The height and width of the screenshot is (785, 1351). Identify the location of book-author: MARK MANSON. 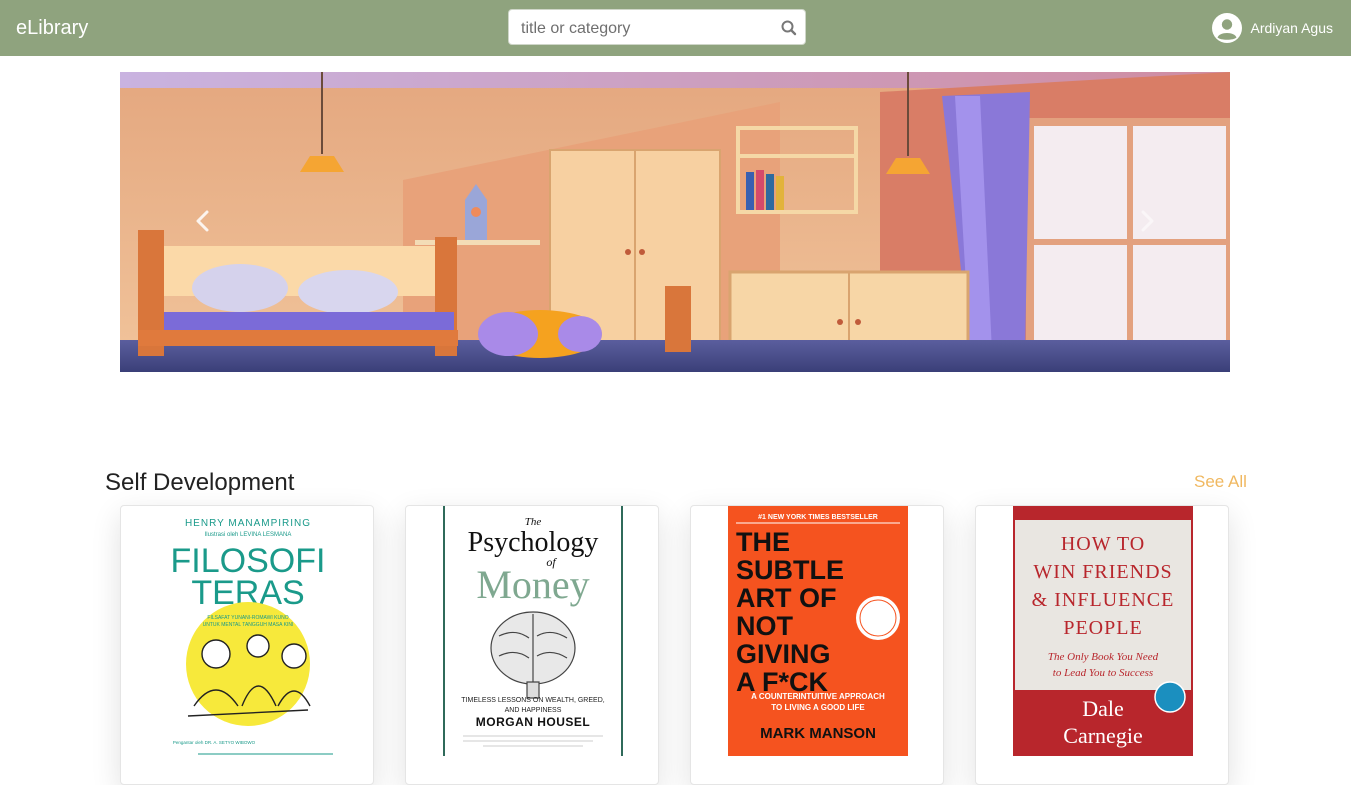
(818, 733).